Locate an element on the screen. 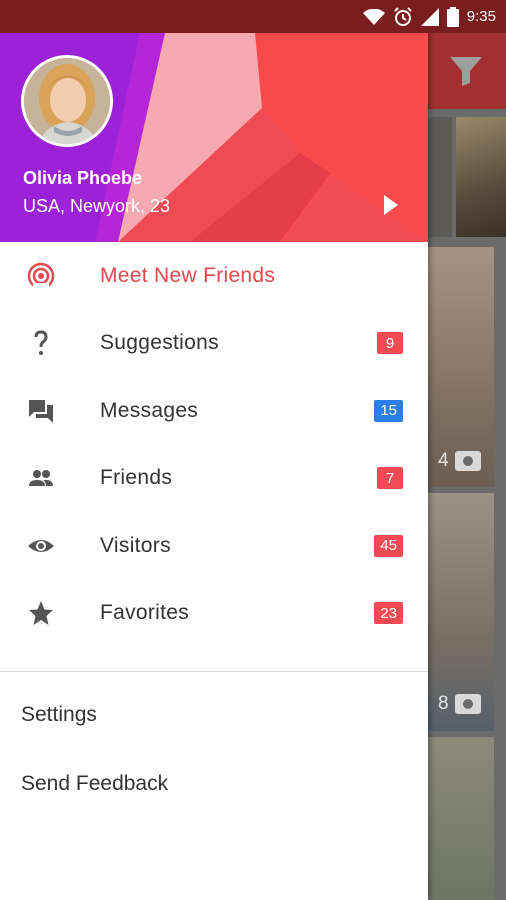 This screenshot has width=506, height=900. photo-card: 8 is located at coordinates (461, 612).